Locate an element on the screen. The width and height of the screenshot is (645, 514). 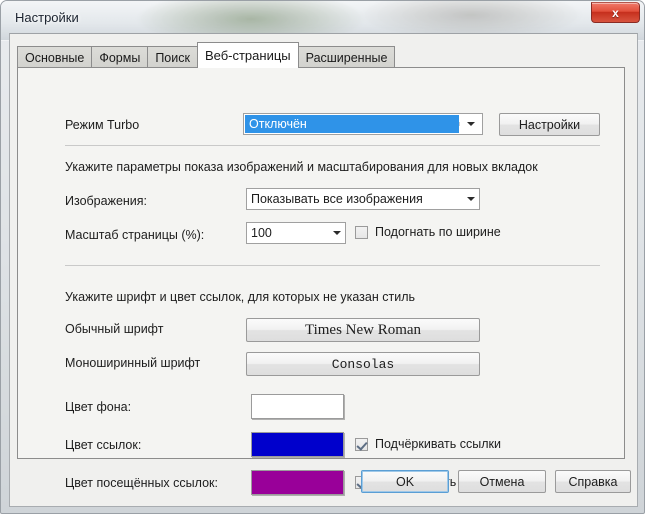
ok-label: OK is located at coordinates (405, 481).